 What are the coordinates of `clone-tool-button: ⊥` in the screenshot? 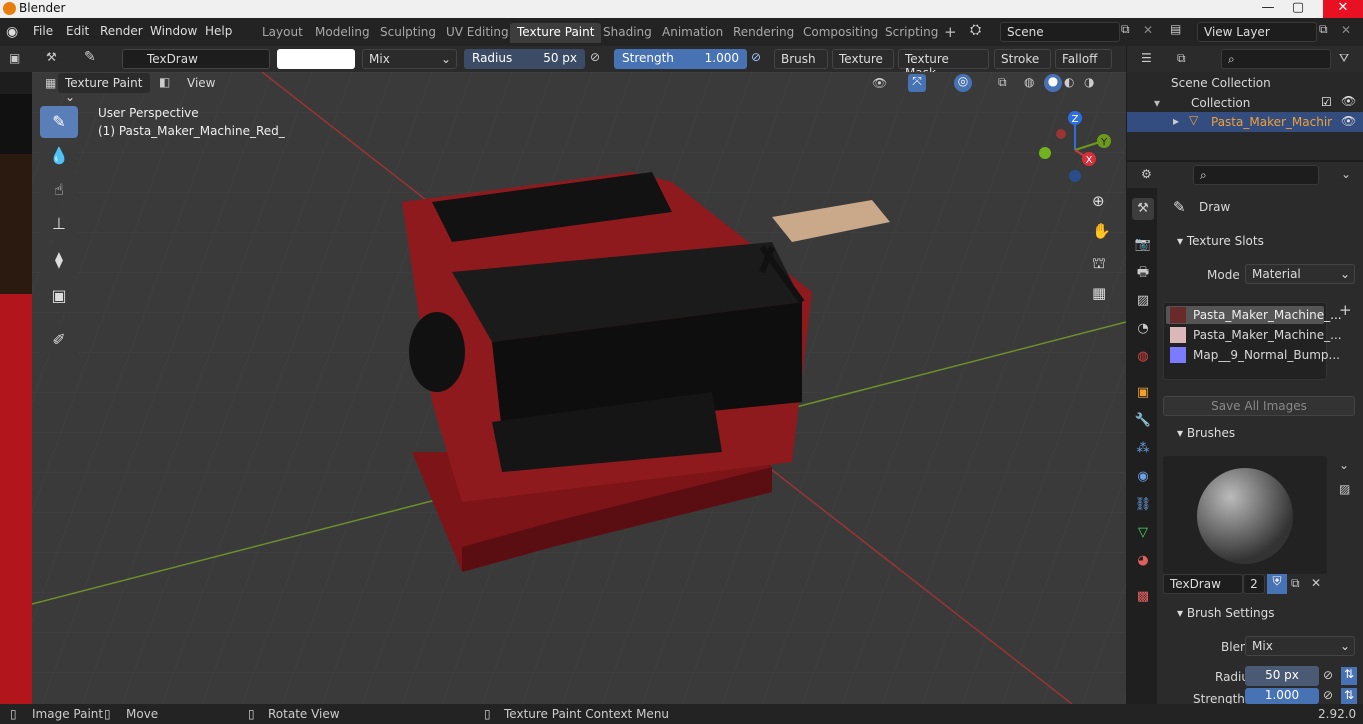 It's located at (59, 224).